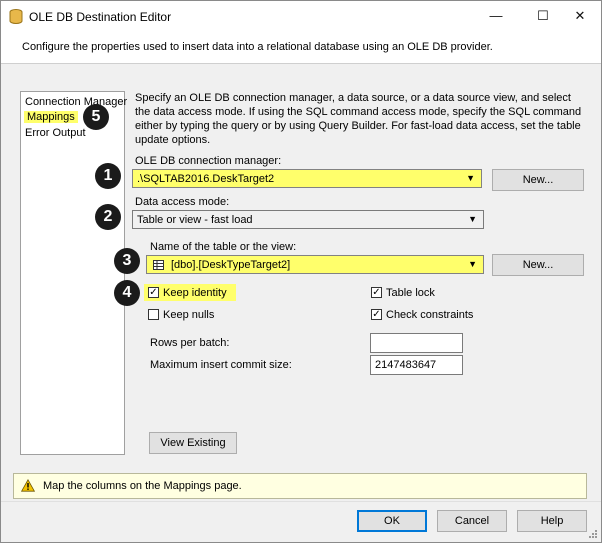 The image size is (602, 543). What do you see at coordinates (580, 16) in the screenshot?
I see `close-button: ✕` at bounding box center [580, 16].